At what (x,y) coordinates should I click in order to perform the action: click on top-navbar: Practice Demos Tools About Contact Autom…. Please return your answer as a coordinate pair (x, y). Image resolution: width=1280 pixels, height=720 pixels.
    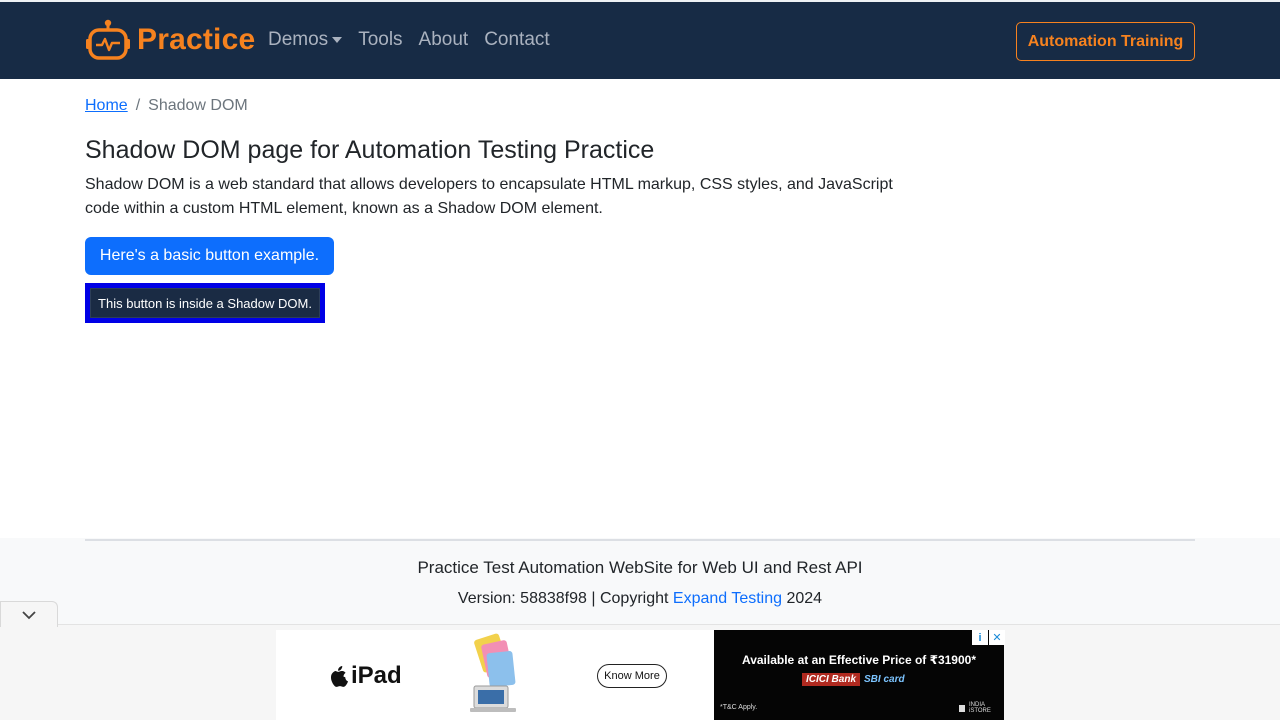
    Looking at the image, I should click on (640, 39).